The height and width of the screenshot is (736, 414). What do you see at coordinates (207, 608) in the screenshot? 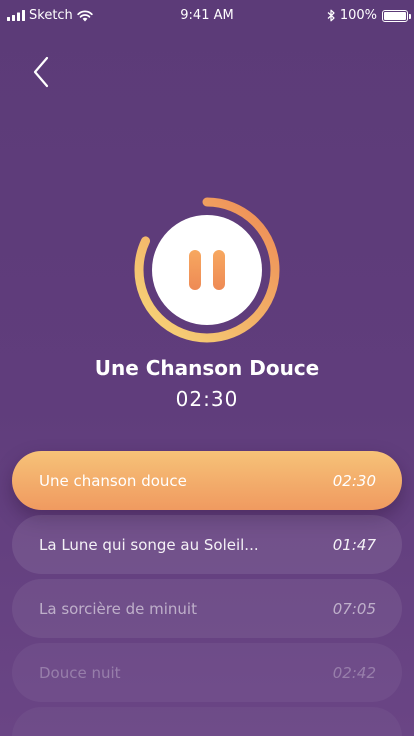
I see `playlist-item: La sorcière de minuit 07:05` at bounding box center [207, 608].